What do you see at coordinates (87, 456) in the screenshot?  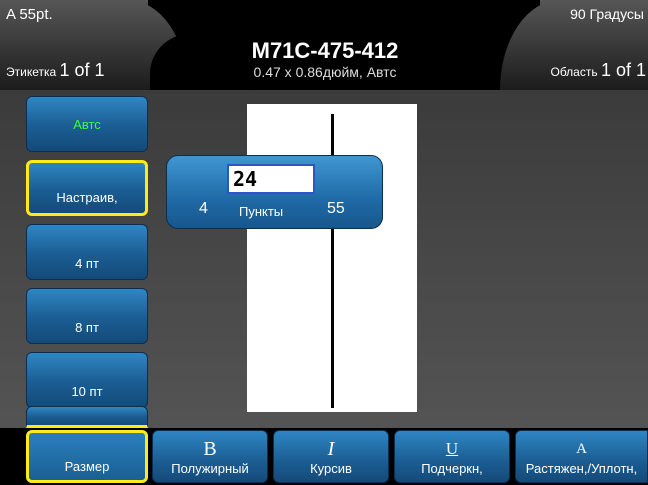 I see `size-button: Размер` at bounding box center [87, 456].